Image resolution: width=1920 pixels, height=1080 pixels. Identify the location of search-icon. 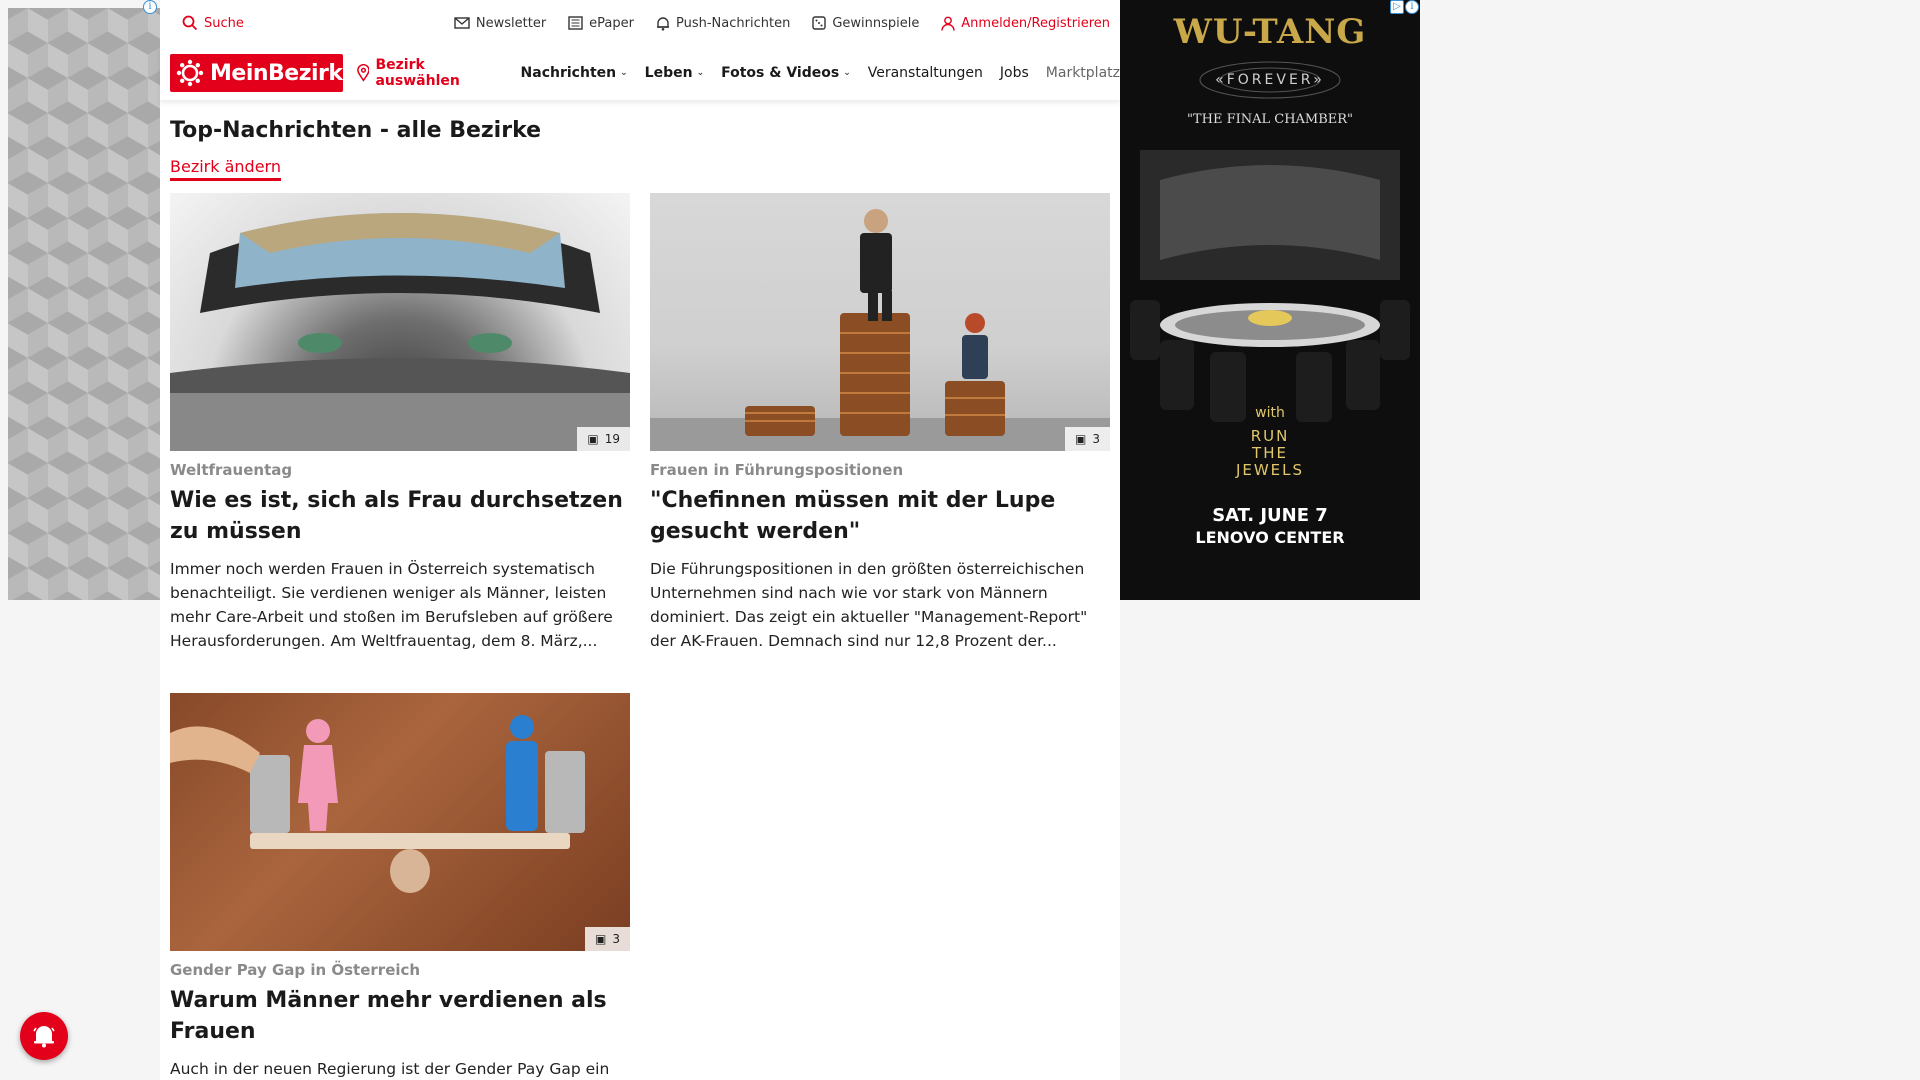
(190, 23).